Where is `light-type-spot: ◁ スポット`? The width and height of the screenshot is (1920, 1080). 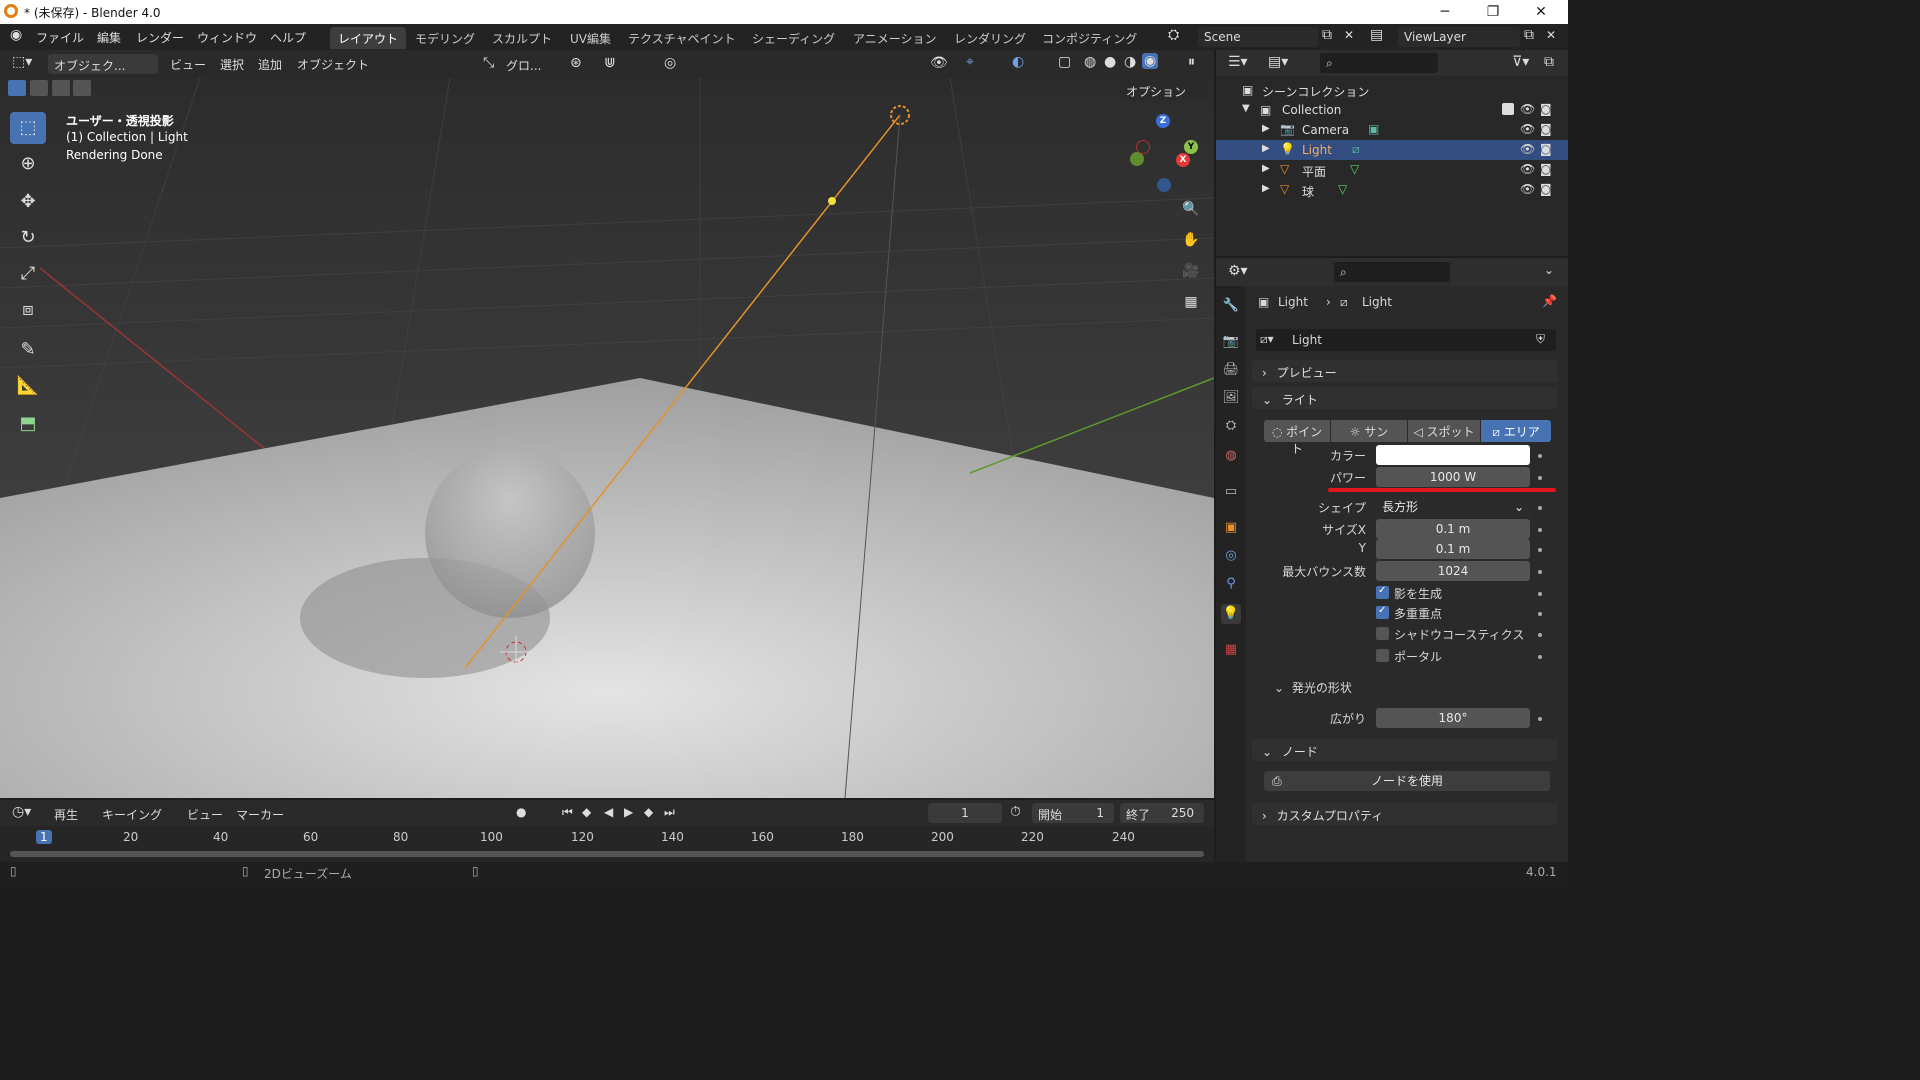
light-type-spot: ◁ スポット is located at coordinates (1444, 431).